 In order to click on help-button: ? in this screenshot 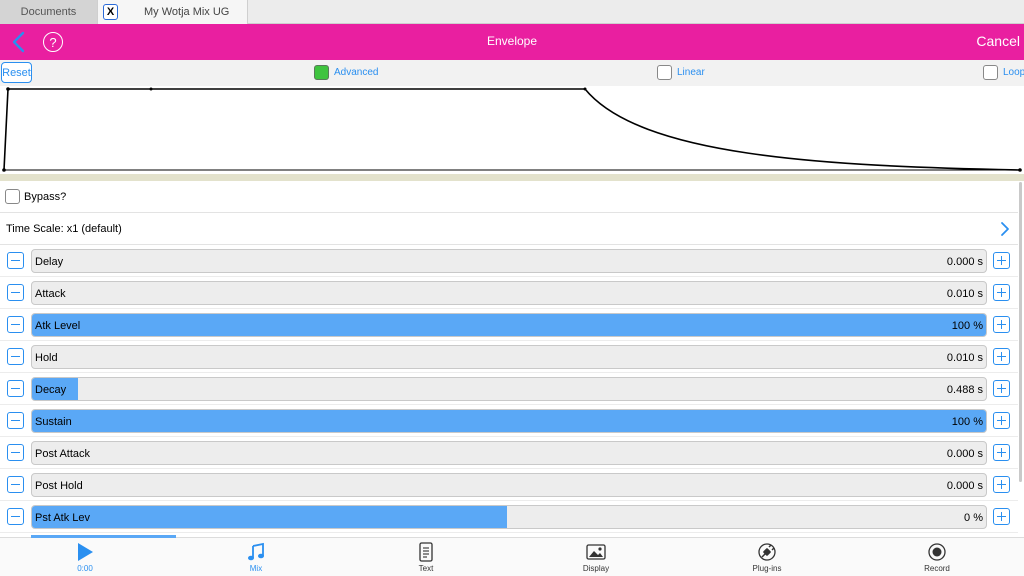, I will do `click(53, 42)`.